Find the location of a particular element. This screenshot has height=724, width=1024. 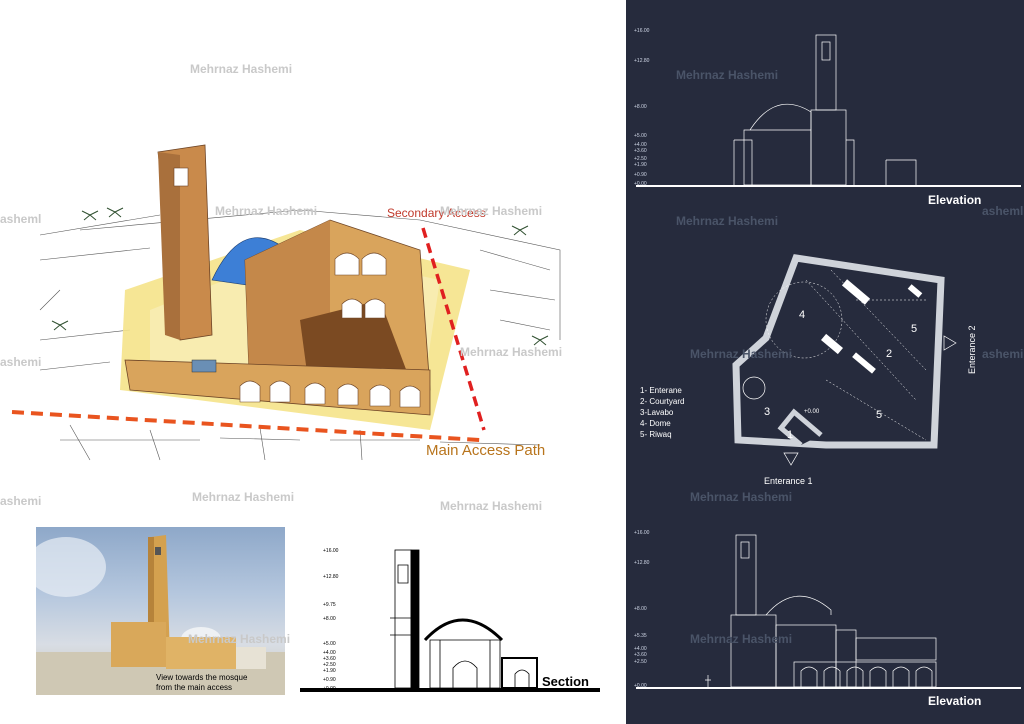

entrance-1-label: Enterance 1 is located at coordinates (788, 481).